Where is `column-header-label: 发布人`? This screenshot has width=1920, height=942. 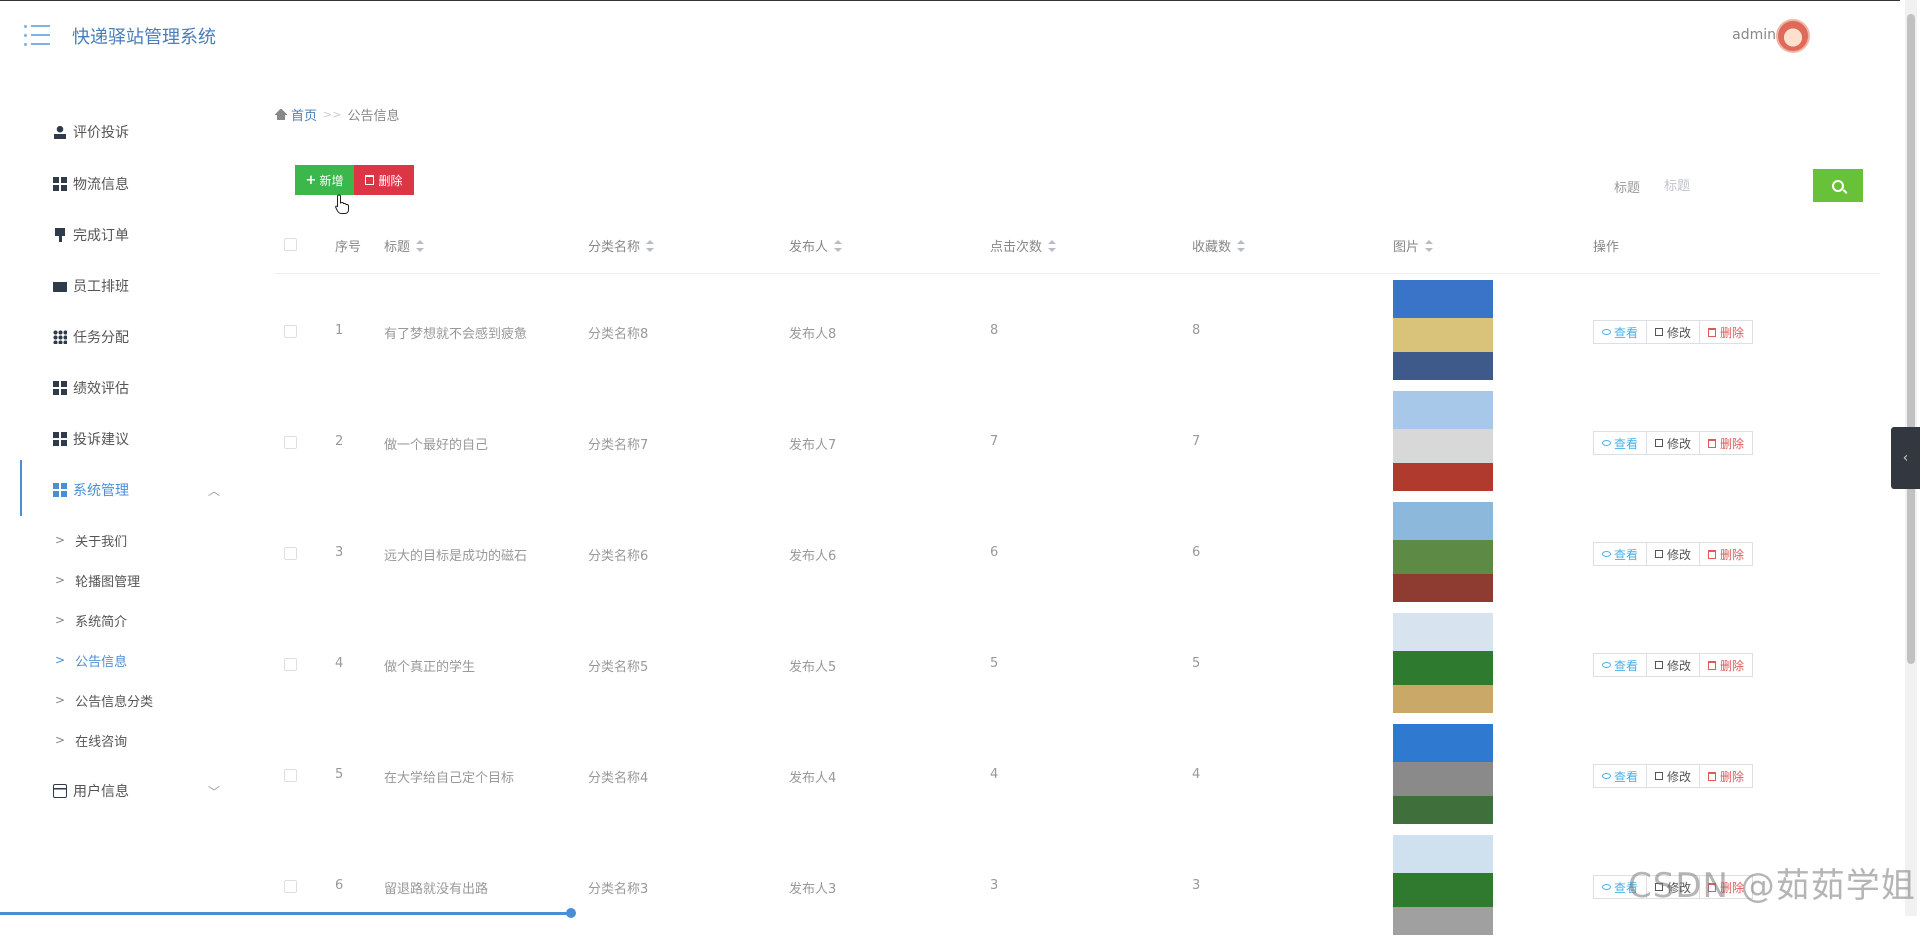 column-header-label: 发布人 is located at coordinates (809, 247).